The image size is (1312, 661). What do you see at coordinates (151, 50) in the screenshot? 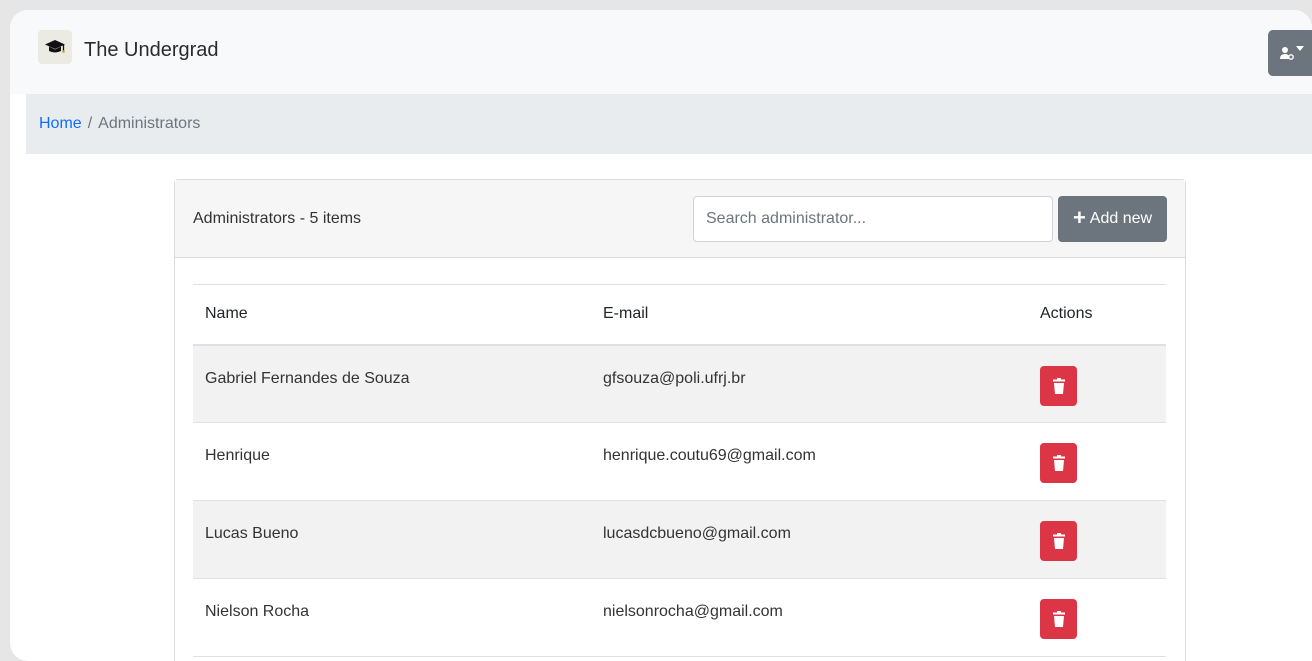
I see `brand-title: The Undergrad` at bounding box center [151, 50].